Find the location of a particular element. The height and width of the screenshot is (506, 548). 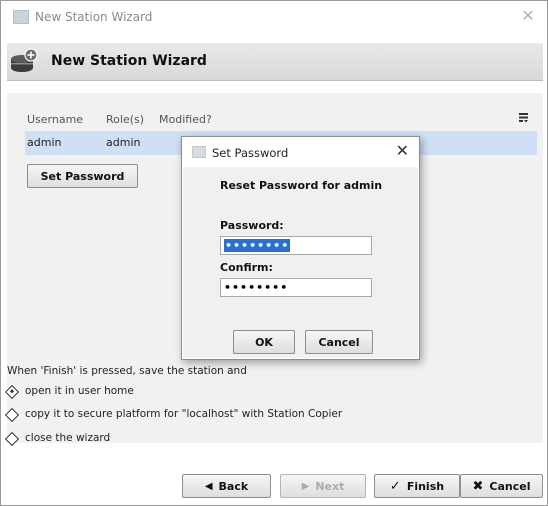

dialog-app-icon is located at coordinates (199, 152).